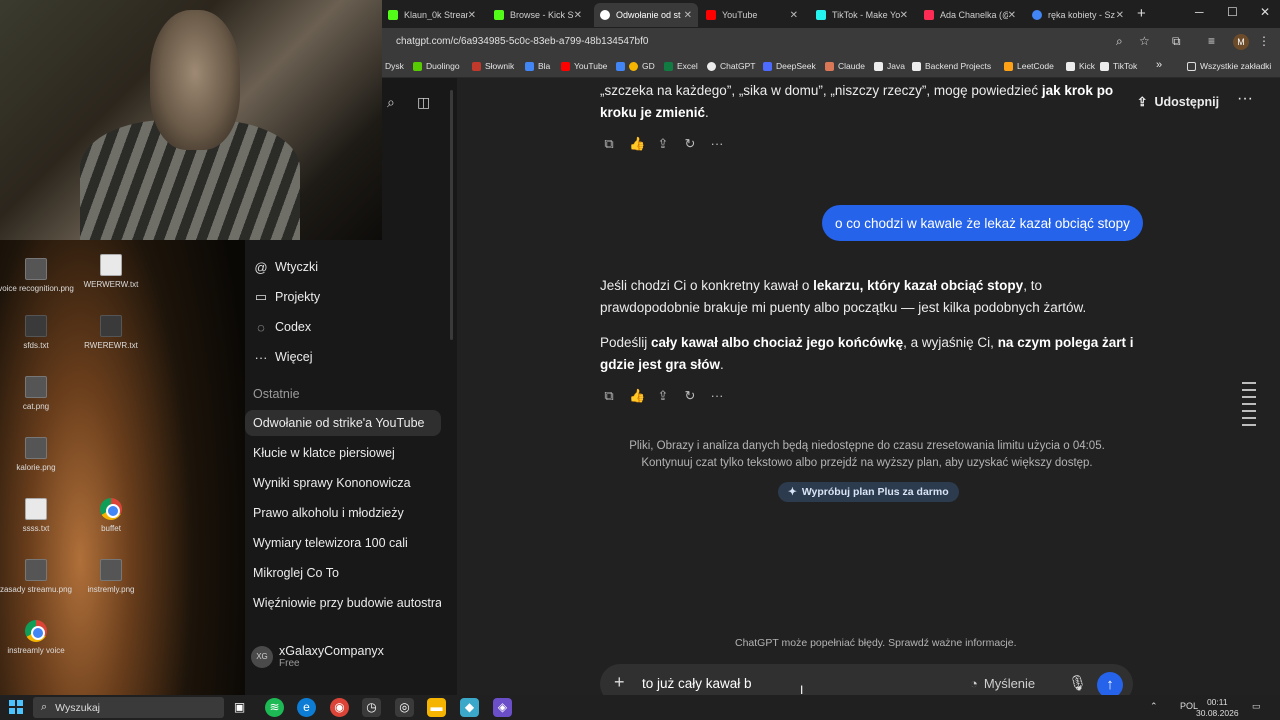 The width and height of the screenshot is (1280, 720). Describe the element at coordinates (752, 15) in the screenshot. I see `tab-youtube: YouTube ✕` at that location.